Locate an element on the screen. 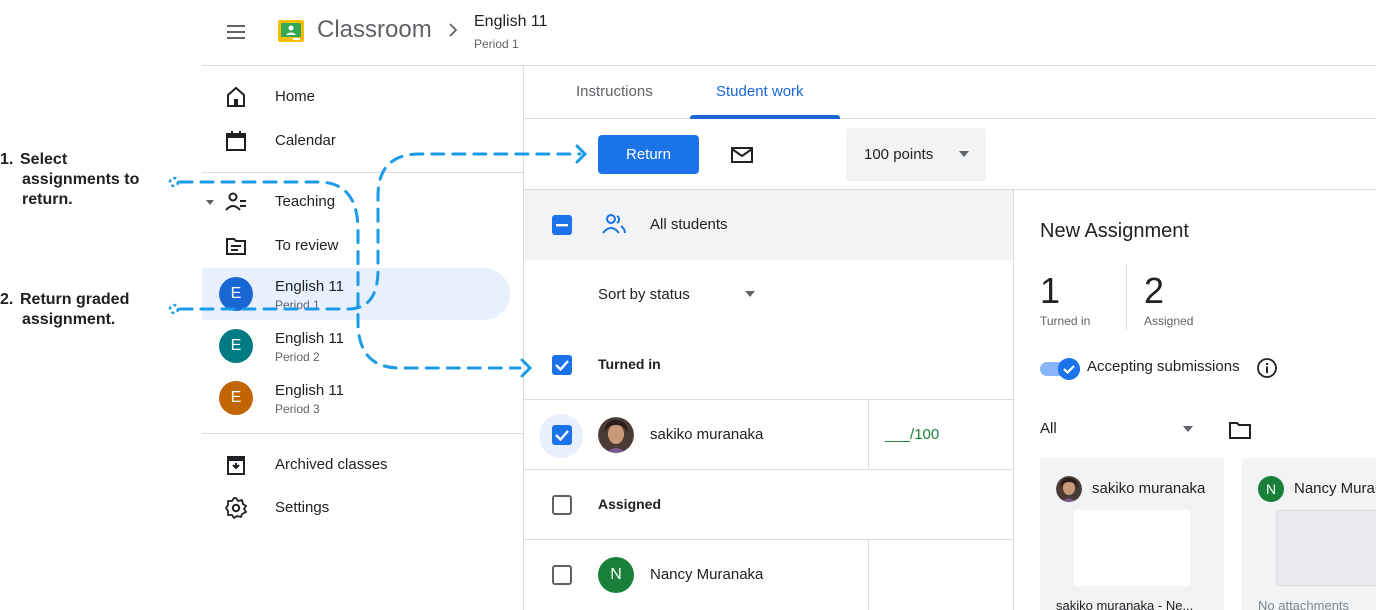  all-students-row: All students is located at coordinates (768, 225).